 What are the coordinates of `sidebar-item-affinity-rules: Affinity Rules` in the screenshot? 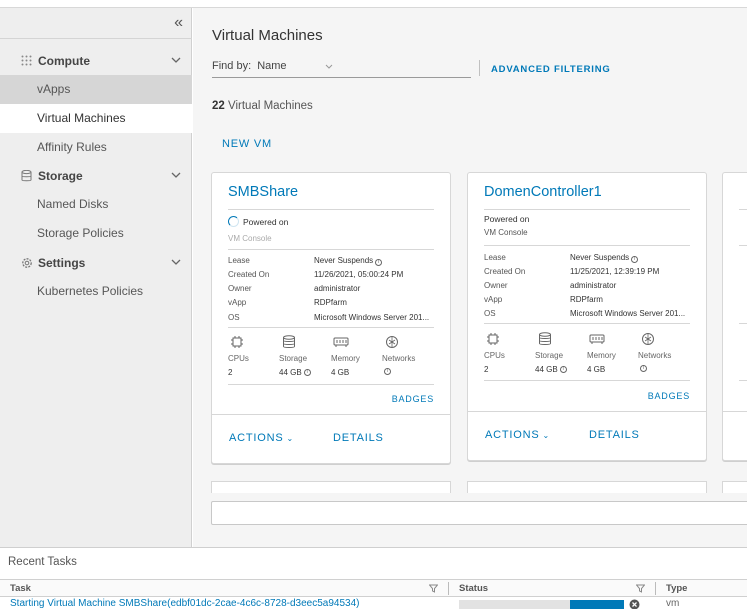 It's located at (96, 147).